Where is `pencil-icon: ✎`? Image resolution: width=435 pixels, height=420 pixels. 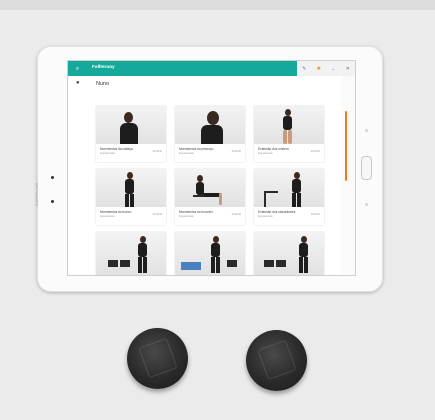 pencil-icon: ✎ is located at coordinates (304, 69).